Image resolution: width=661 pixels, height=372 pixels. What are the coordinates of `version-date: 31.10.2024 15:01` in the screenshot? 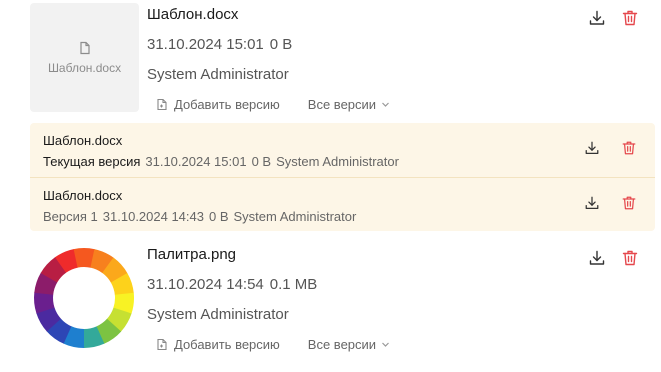 It's located at (196, 161).